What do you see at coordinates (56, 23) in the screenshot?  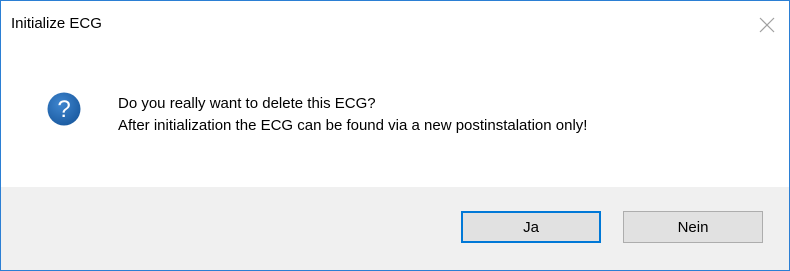 I see `dialog-title: Initialize ECG` at bounding box center [56, 23].